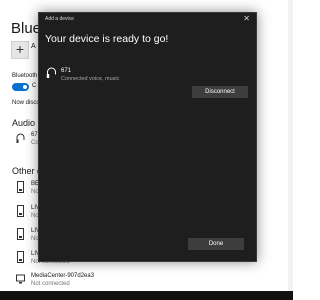  What do you see at coordinates (216, 244) in the screenshot?
I see `done-button: Done` at bounding box center [216, 244].